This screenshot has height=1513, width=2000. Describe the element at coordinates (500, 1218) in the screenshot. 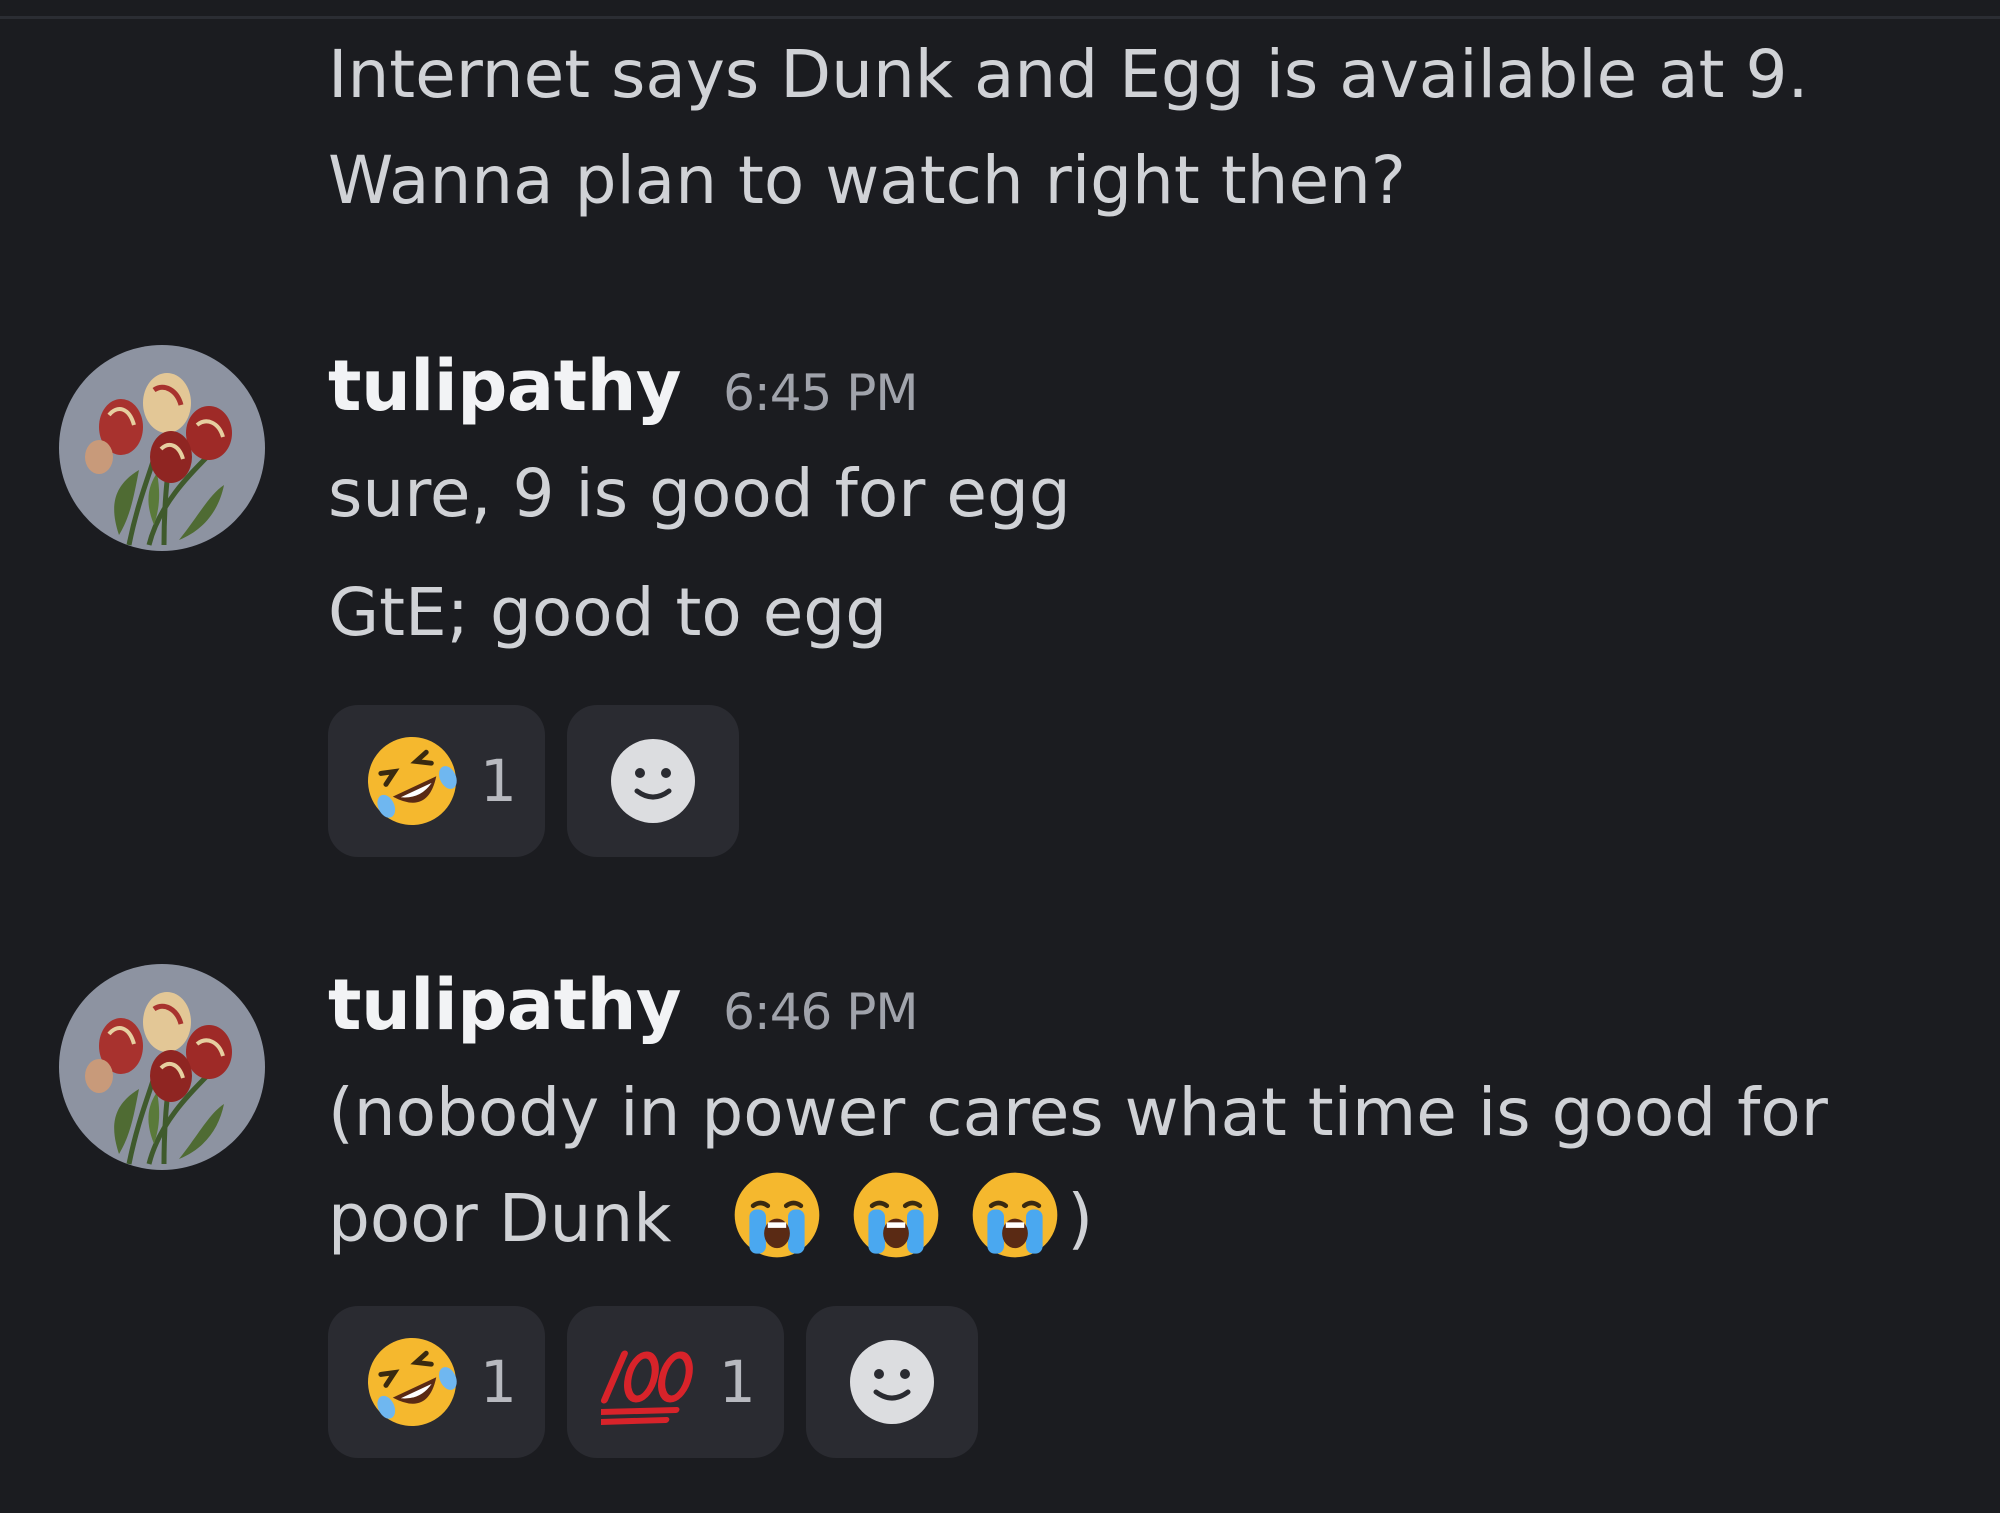

I see `message-text: poor Dunk` at that location.